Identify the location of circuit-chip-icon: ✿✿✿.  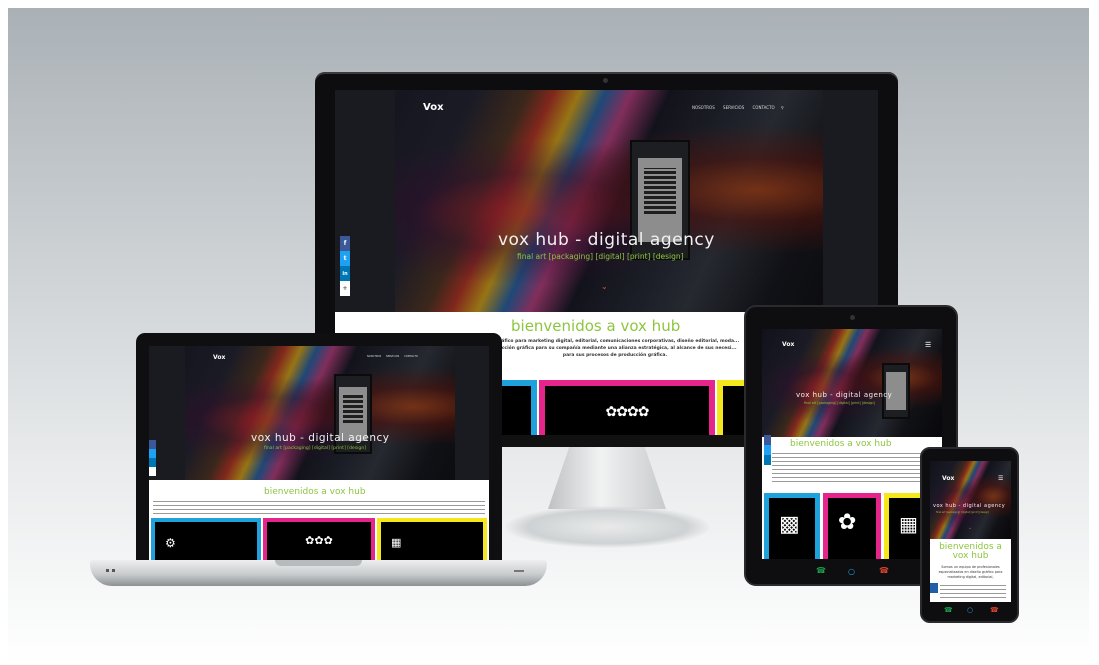
(319, 540).